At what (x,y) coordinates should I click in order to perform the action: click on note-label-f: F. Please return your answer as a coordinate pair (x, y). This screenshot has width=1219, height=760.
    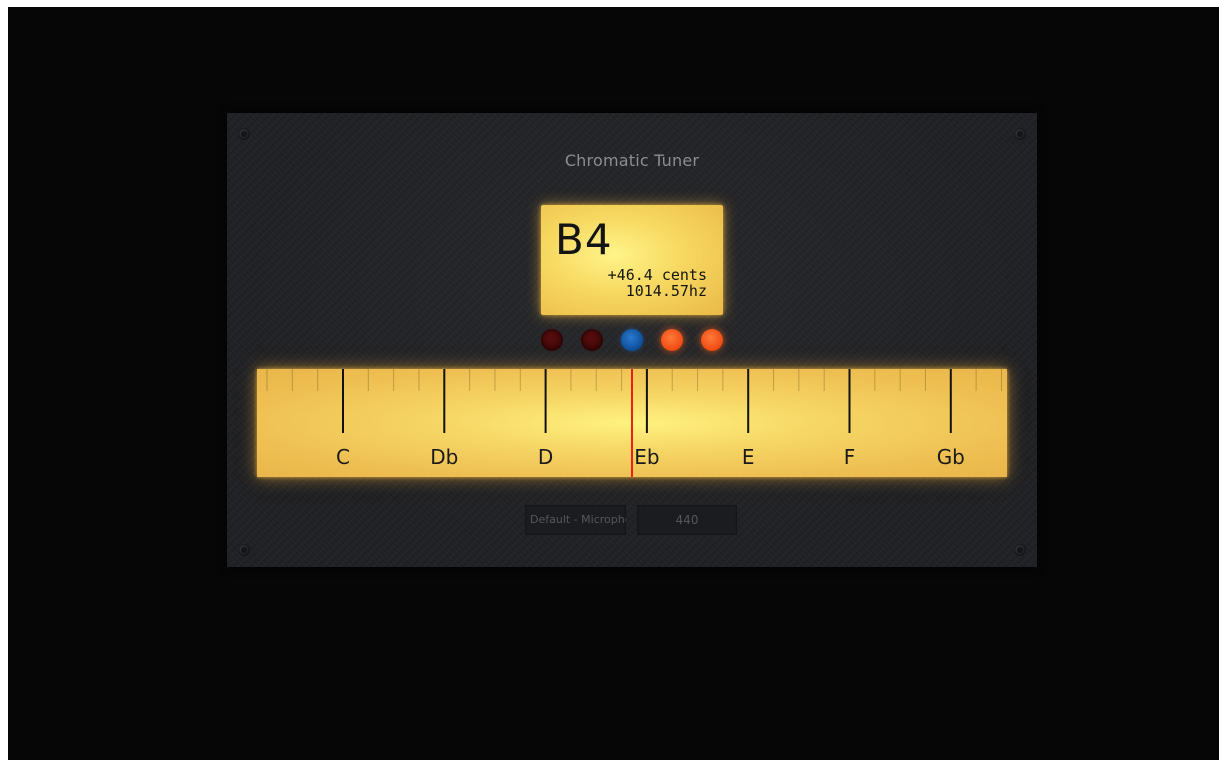
    Looking at the image, I should click on (849, 457).